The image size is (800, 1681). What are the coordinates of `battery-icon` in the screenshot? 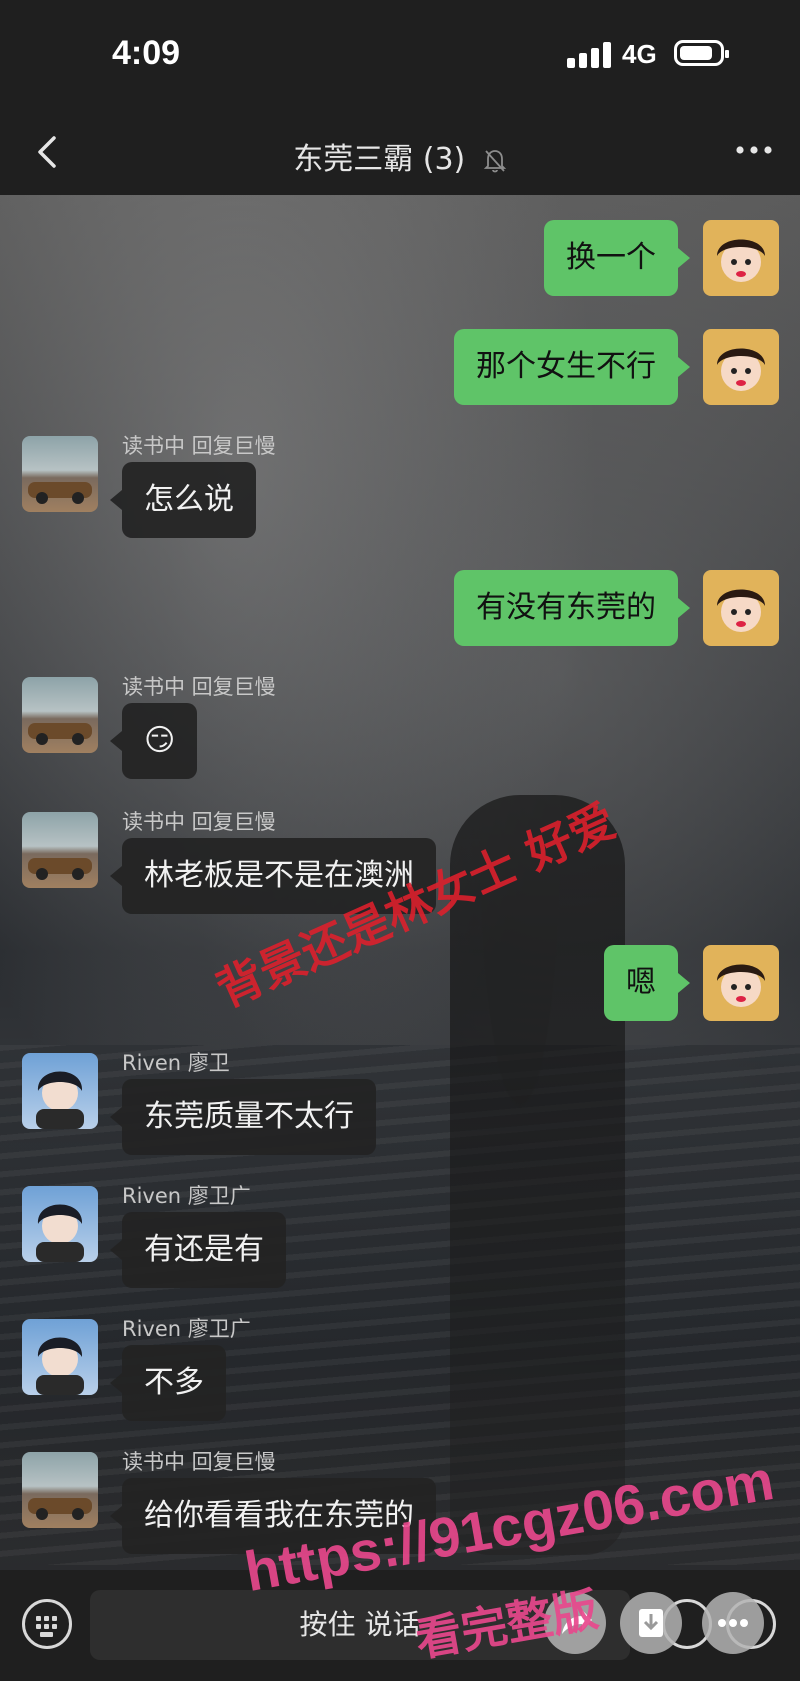 It's located at (701, 53).